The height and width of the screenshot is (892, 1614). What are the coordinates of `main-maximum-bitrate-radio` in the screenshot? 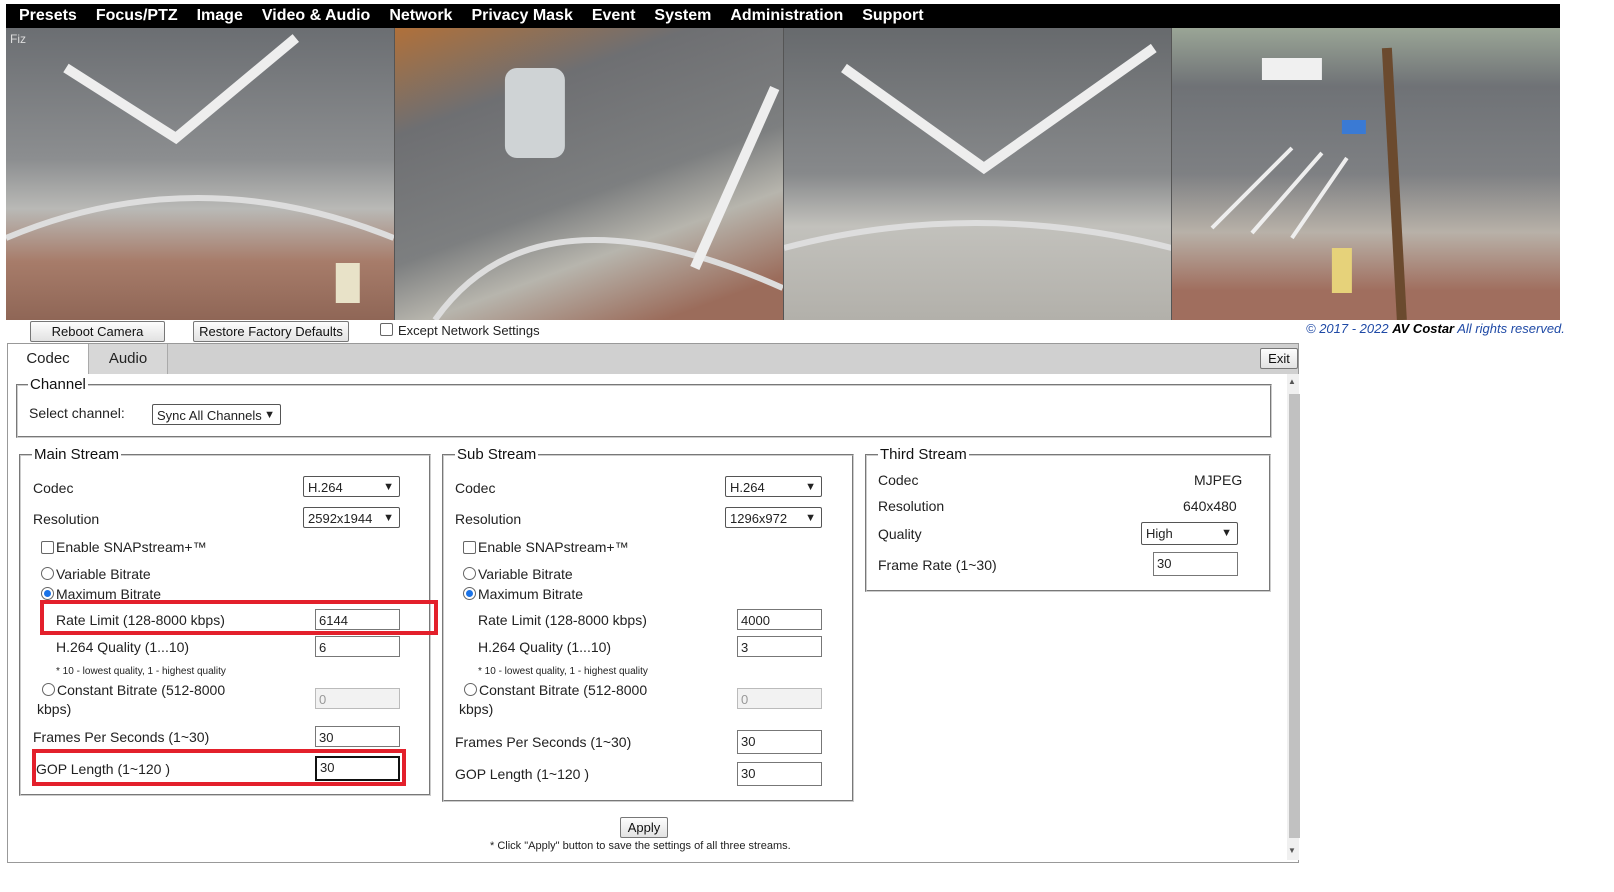 It's located at (47, 593).